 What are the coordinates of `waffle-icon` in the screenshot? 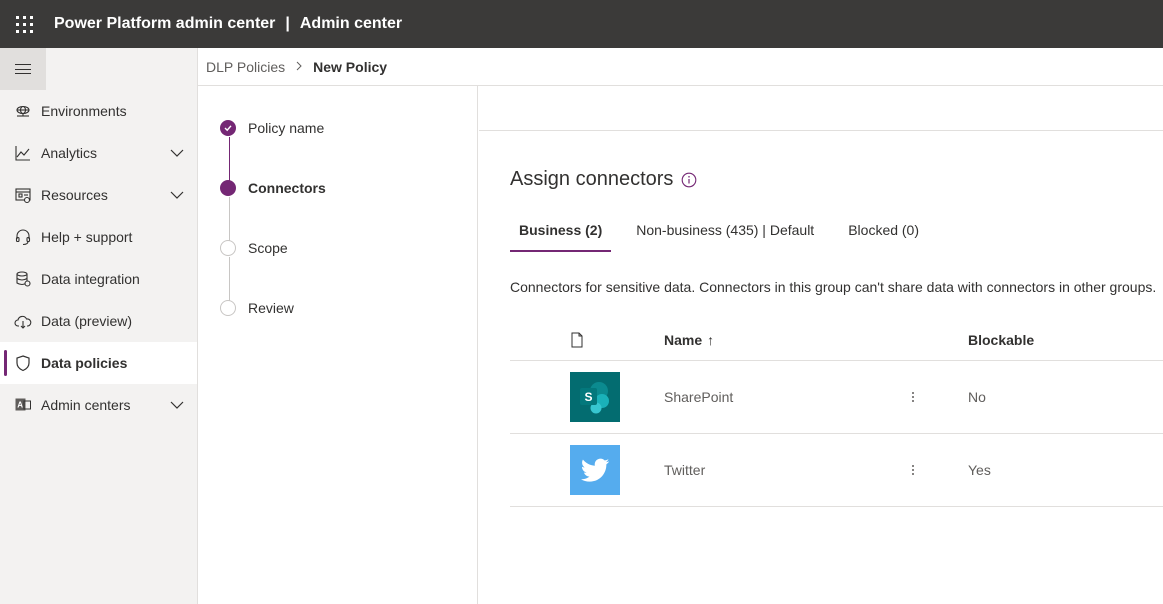 It's located at (24, 24).